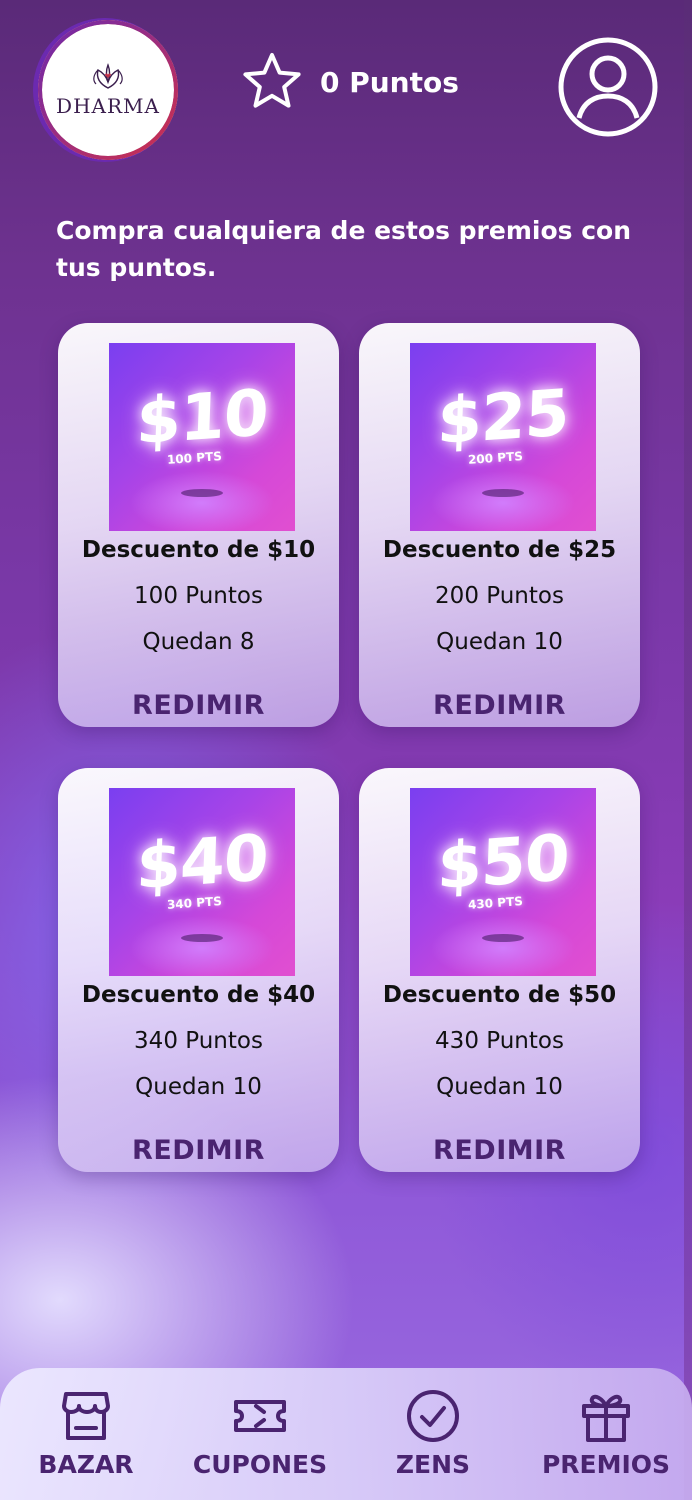 The image size is (692, 1500). What do you see at coordinates (260, 1443) in the screenshot?
I see `nav-item-cupones: CUPONES` at bounding box center [260, 1443].